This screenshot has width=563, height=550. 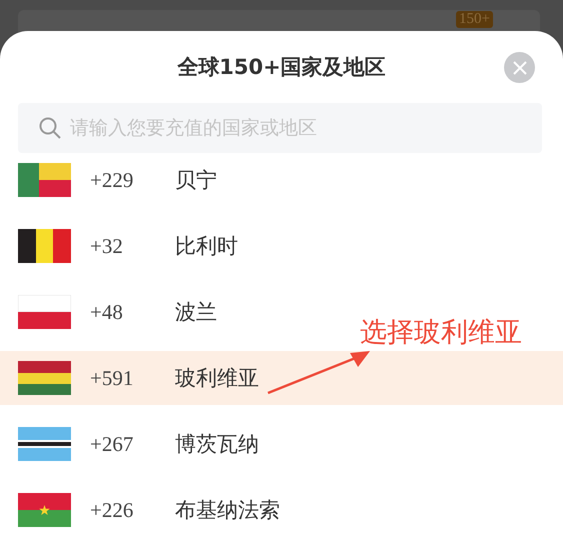 I want to click on country-name: 玻利维亚, so click(x=217, y=378).